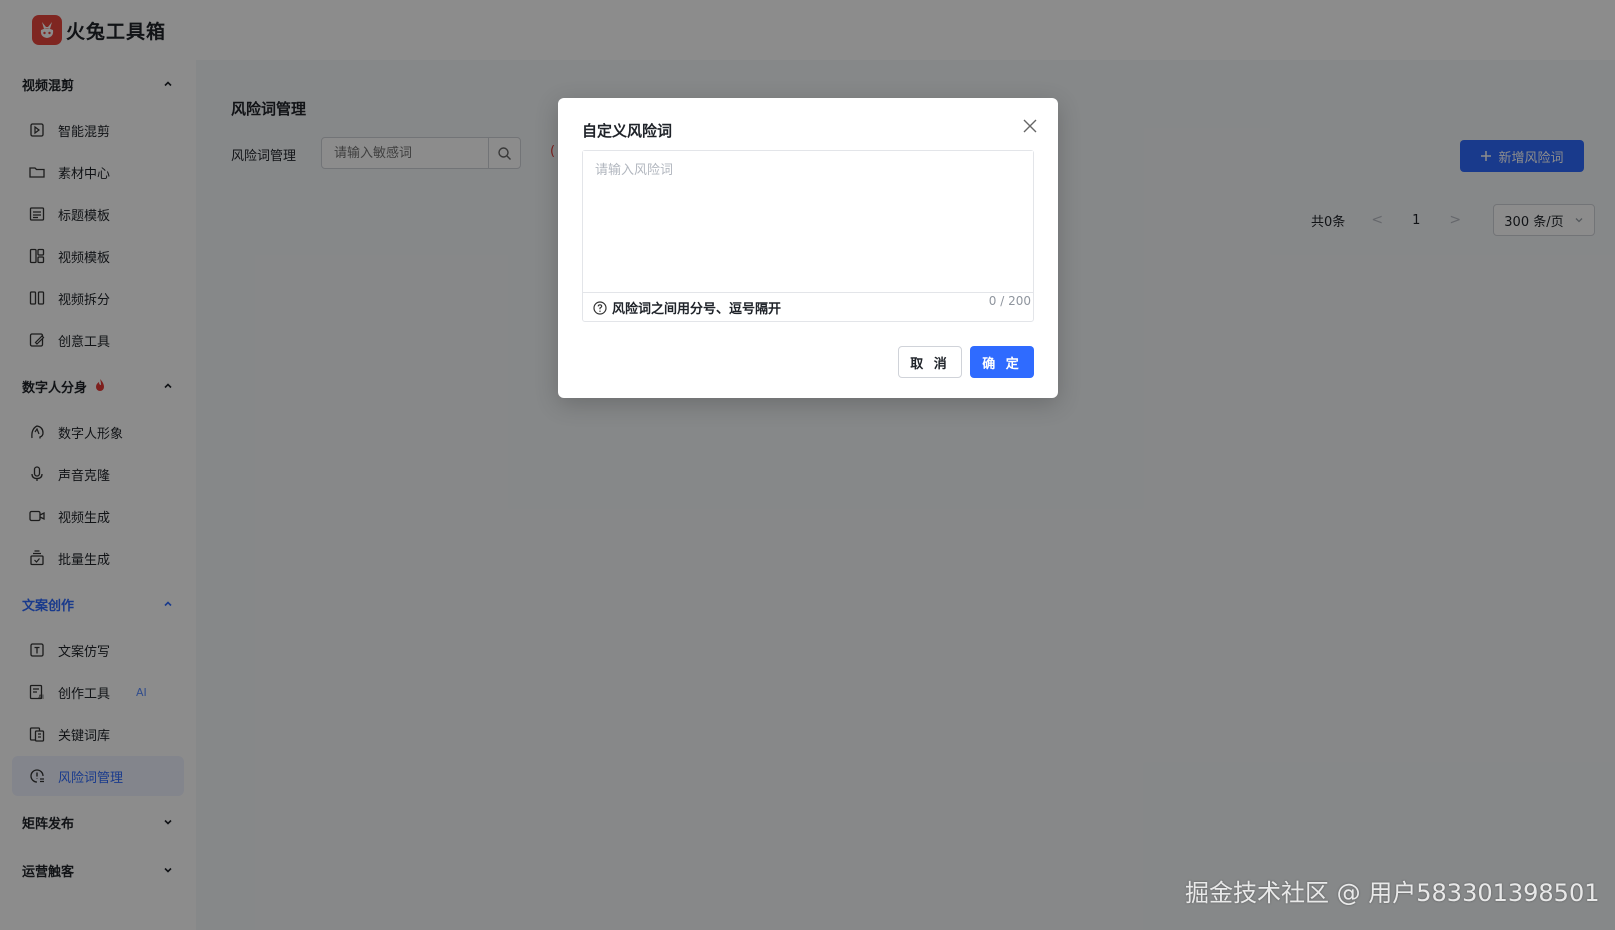  I want to click on dialog-title: 自定义风险词, so click(627, 131).